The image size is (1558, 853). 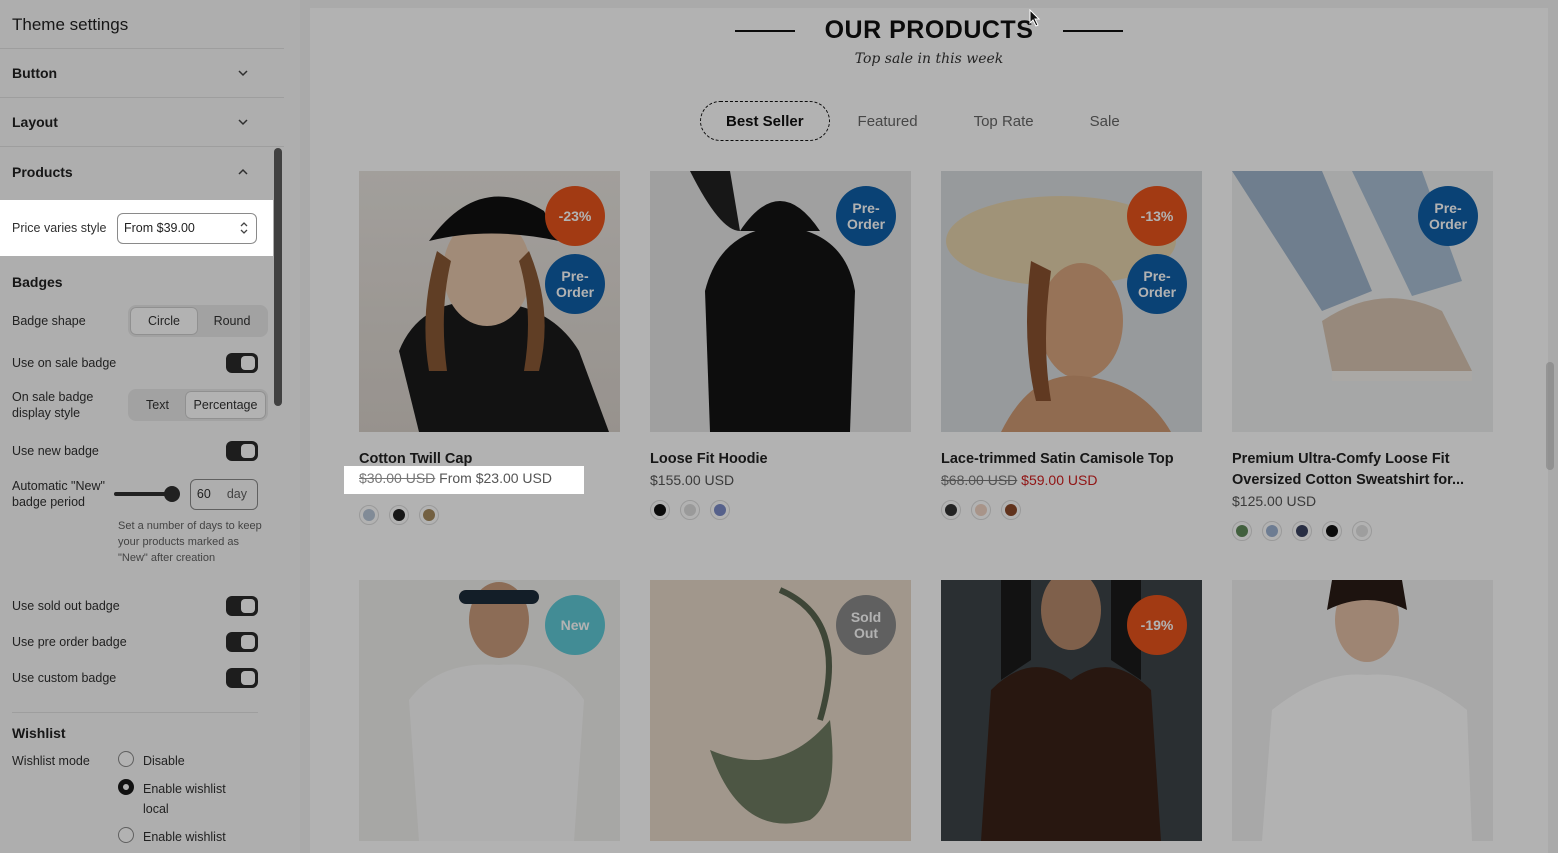 I want to click on select-arrows-icon, so click(x=244, y=228).